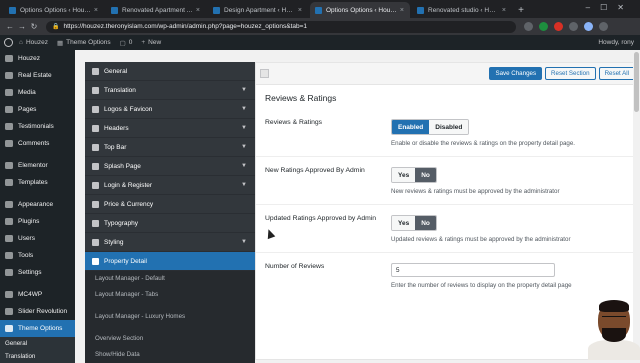 The image size is (640, 363). I want to click on menu-item-templates: Templates, so click(37, 182).